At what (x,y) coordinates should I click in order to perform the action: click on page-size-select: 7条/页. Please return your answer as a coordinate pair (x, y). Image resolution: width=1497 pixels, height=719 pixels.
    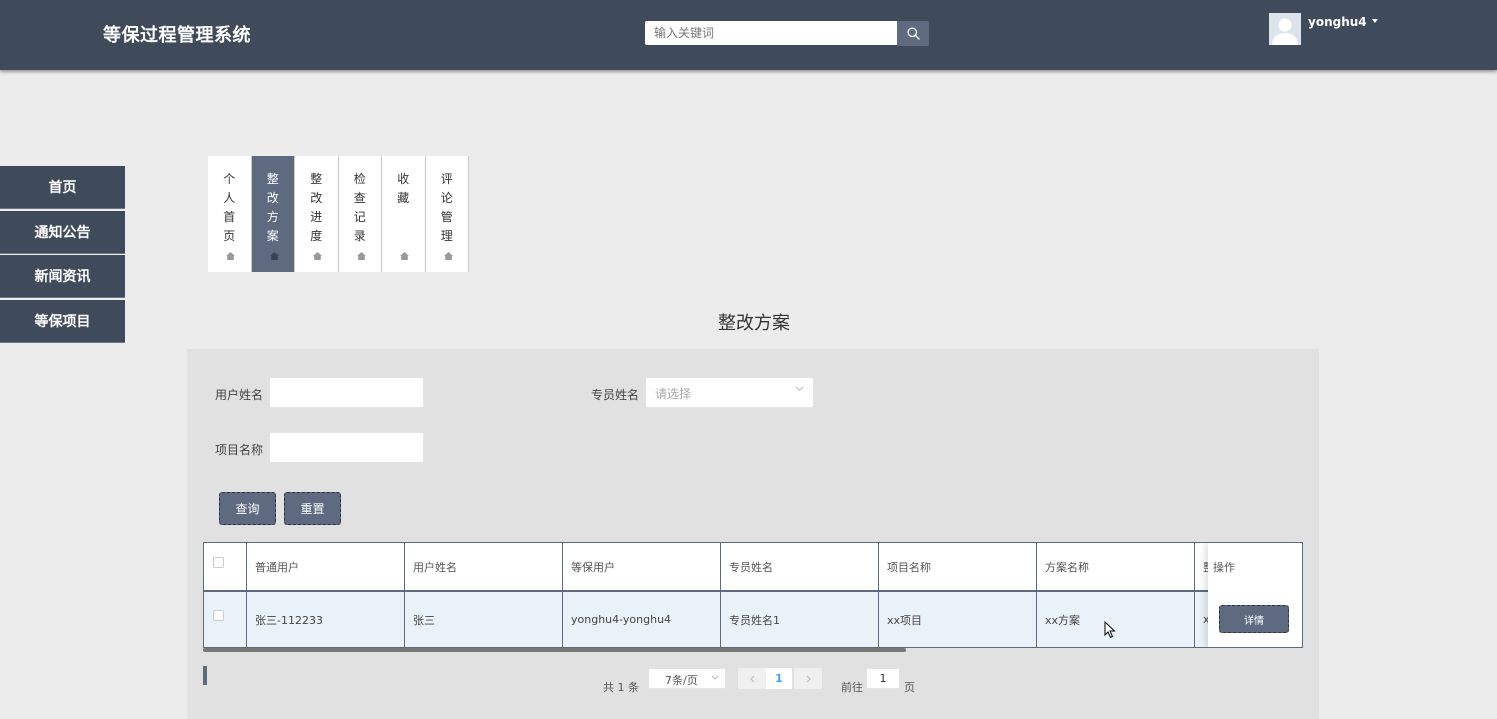
    Looking at the image, I should click on (687, 678).